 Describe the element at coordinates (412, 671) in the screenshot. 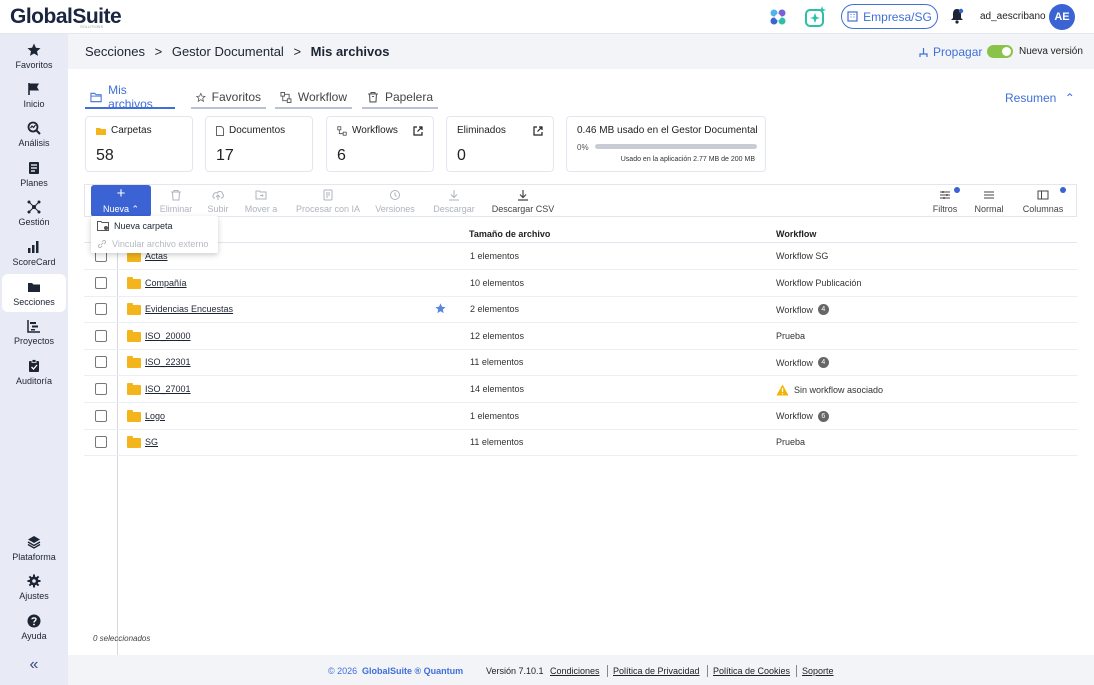

I see `footer-brand: GlobalSuite ® Quantum` at that location.